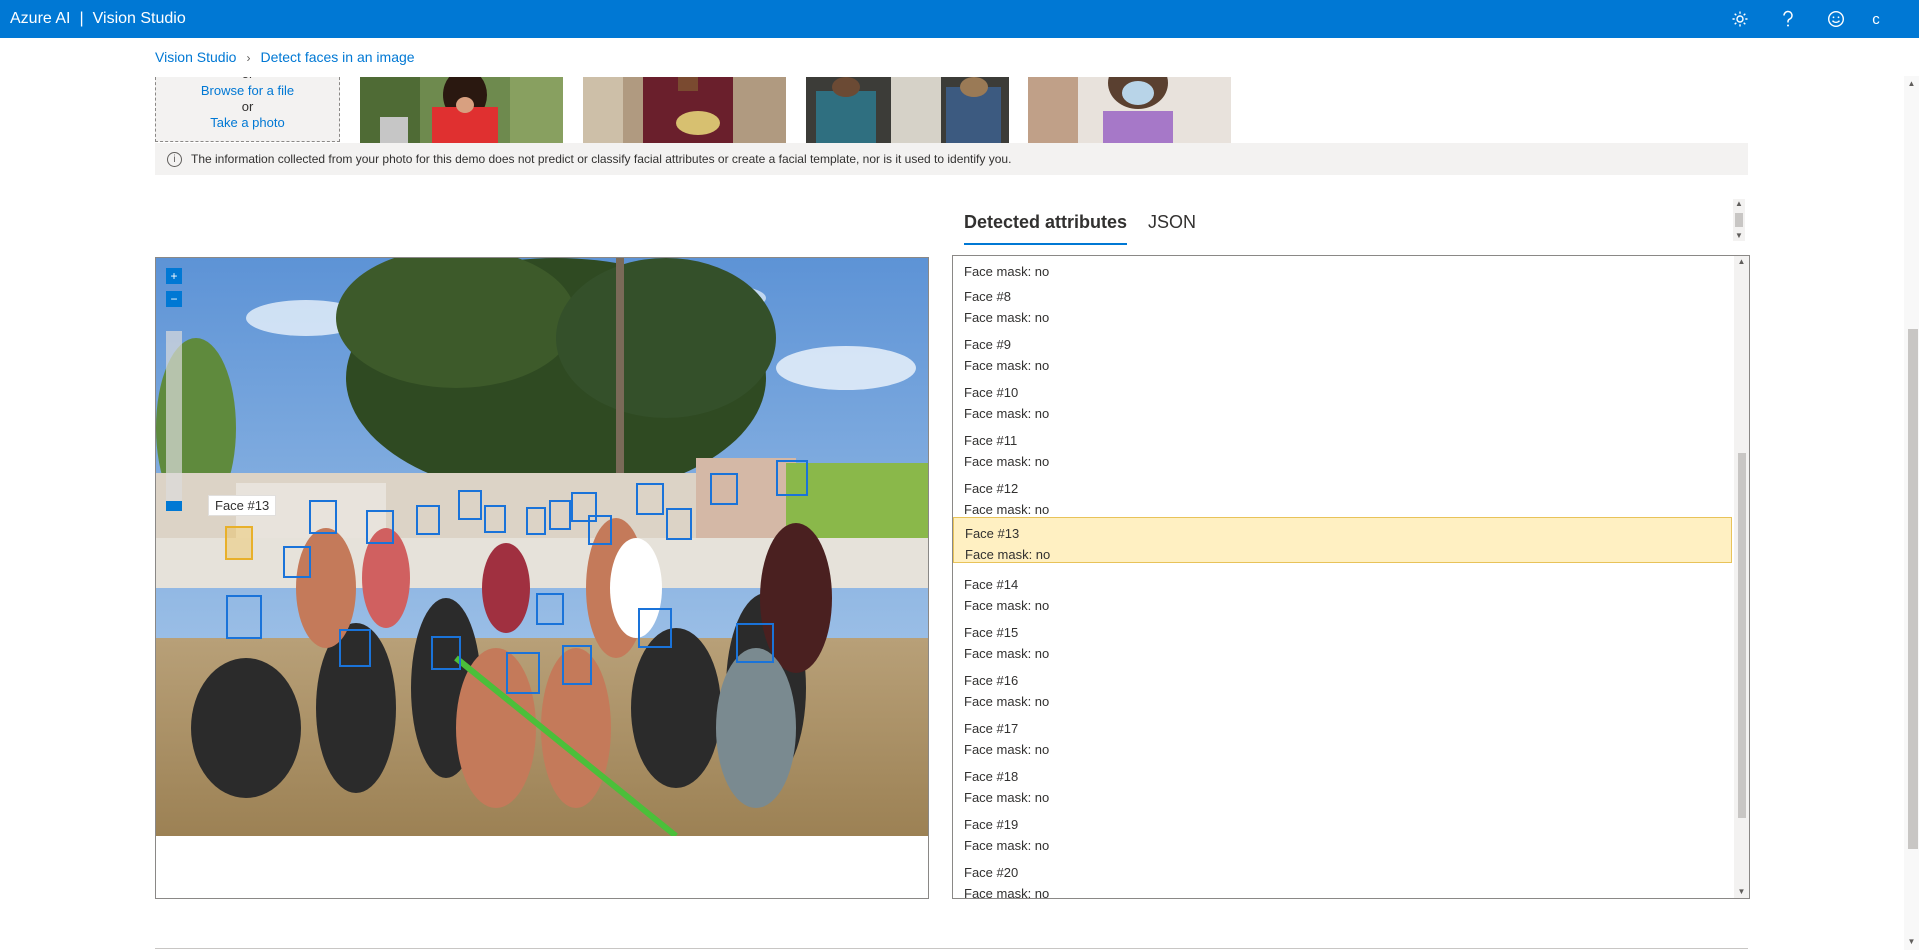  What do you see at coordinates (337, 57) in the screenshot?
I see `breadcrumb-current: Detect faces in an image` at bounding box center [337, 57].